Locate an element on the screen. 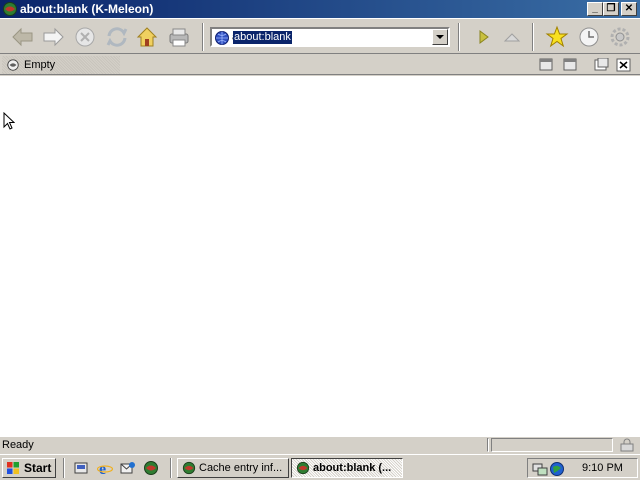 Image resolution: width=640 pixels, height=480 pixels. clock-icon is located at coordinates (589, 37).